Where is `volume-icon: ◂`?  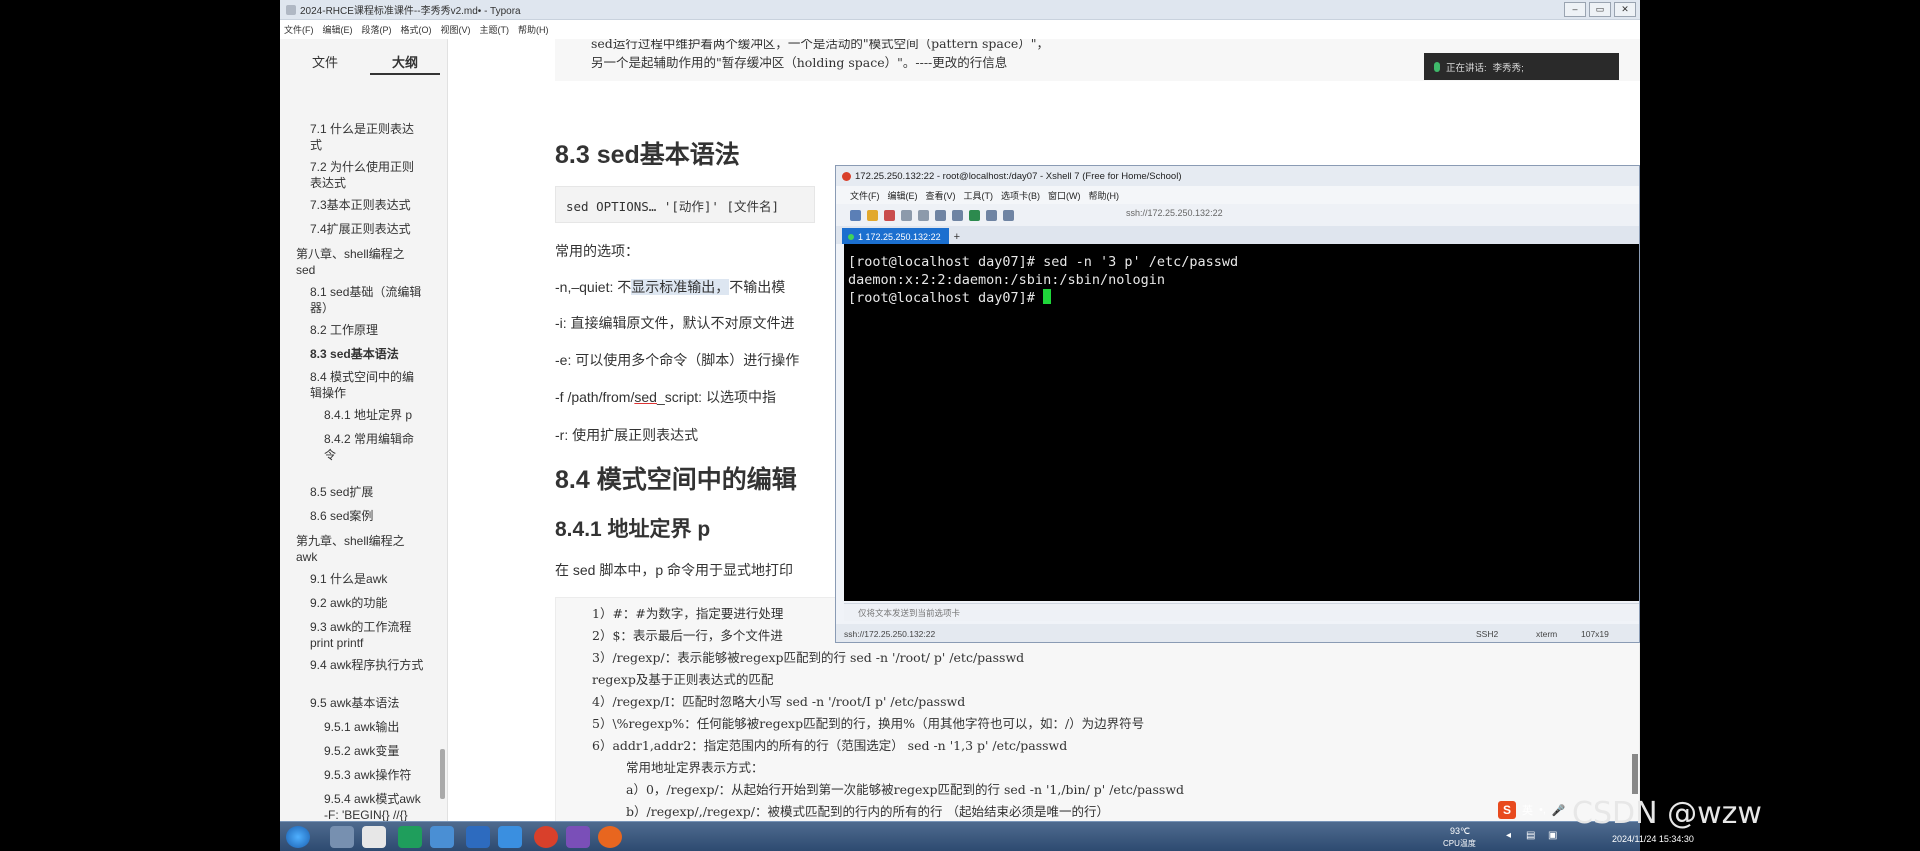
volume-icon: ◂ is located at coordinates (1508, 835).